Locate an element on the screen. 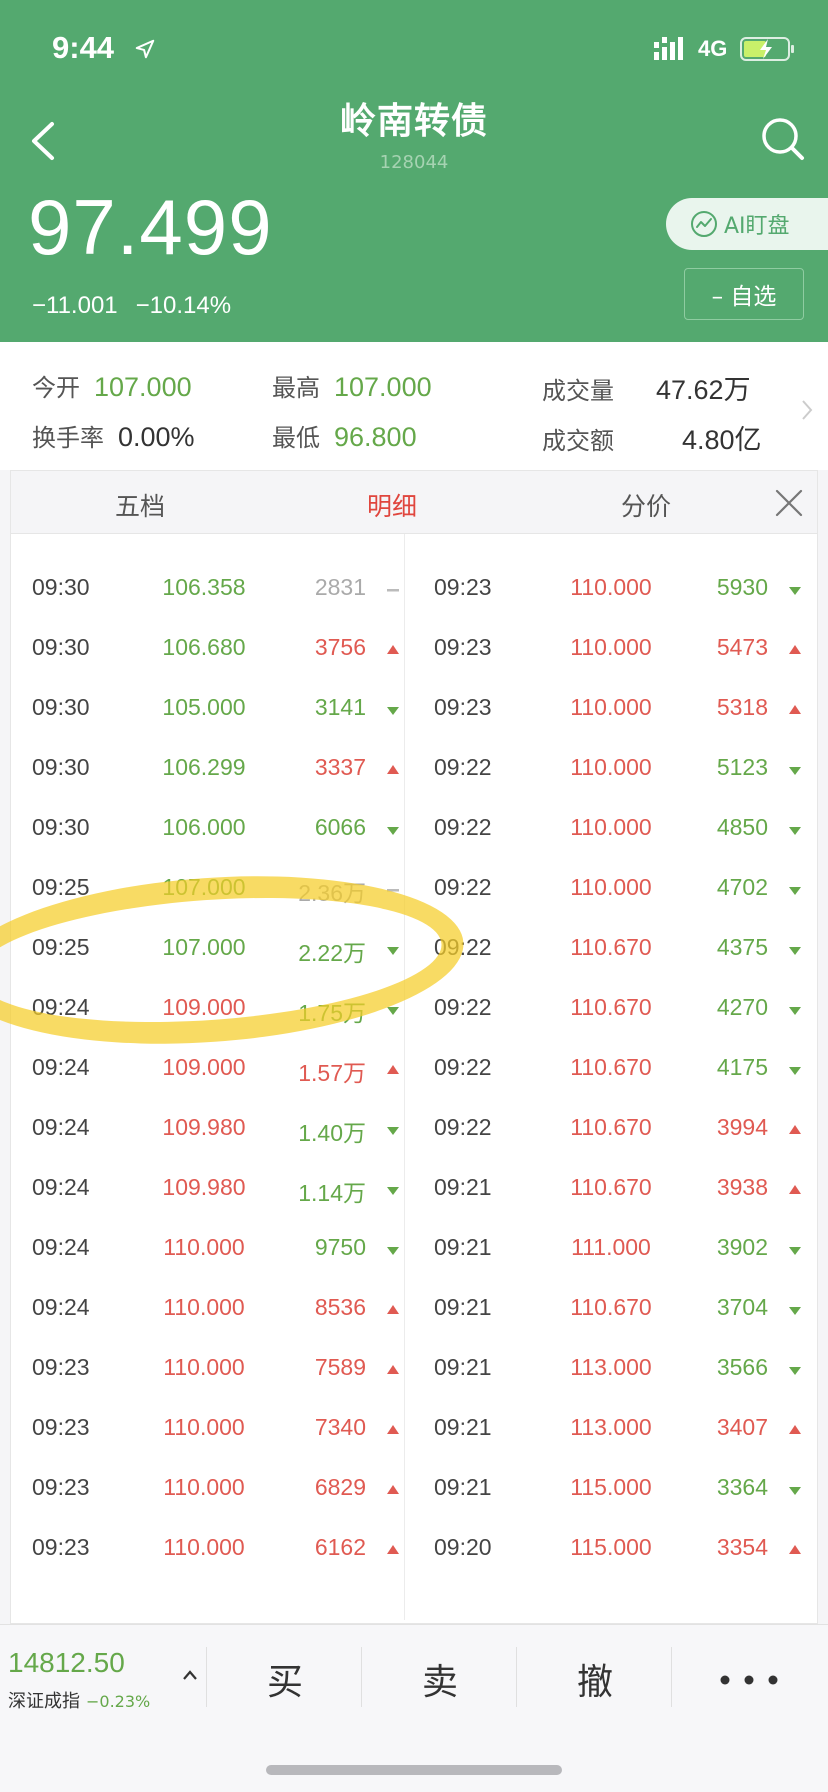 The height and width of the screenshot is (1792, 828). trade-volume: 7340 is located at coordinates (340, 1427).